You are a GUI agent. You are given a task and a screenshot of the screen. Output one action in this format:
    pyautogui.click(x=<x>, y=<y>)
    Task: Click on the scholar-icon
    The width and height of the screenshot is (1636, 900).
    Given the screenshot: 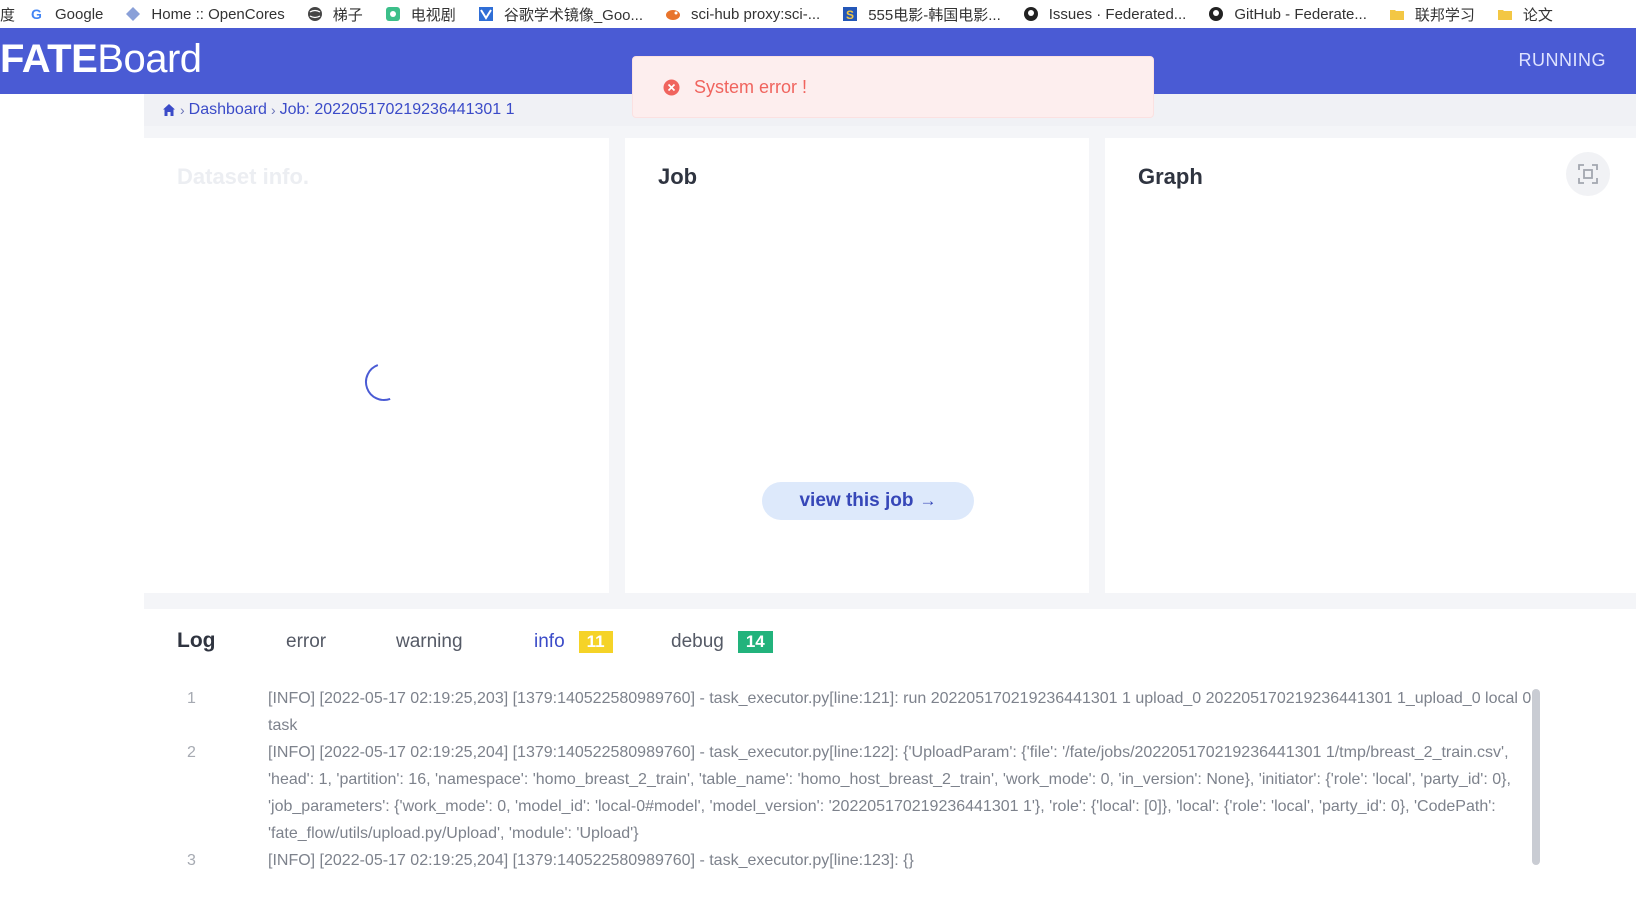 What is the action you would take?
    pyautogui.click(x=485, y=14)
    